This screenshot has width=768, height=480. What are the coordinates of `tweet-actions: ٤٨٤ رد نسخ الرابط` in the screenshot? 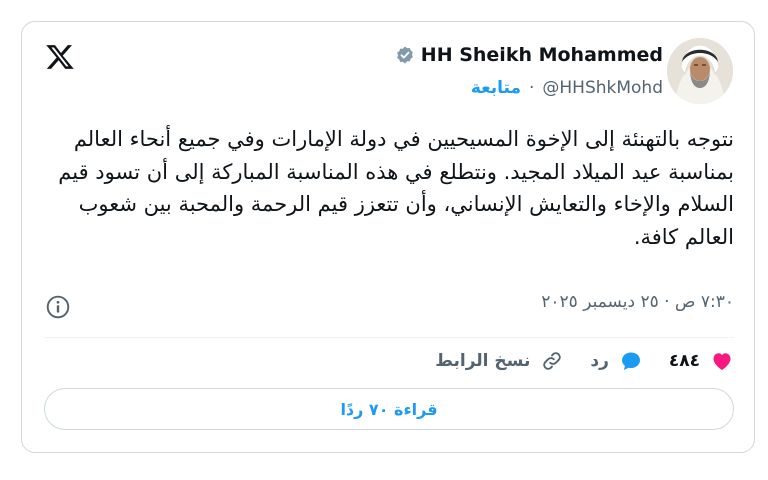 It's located at (571, 361).